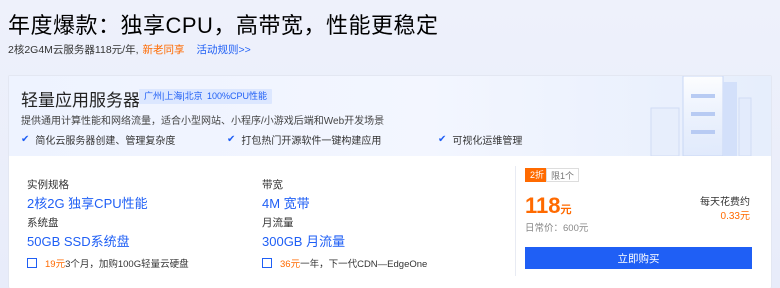 The width and height of the screenshot is (780, 288). I want to click on spec-label-bandwidth: 带宽, so click(272, 185).